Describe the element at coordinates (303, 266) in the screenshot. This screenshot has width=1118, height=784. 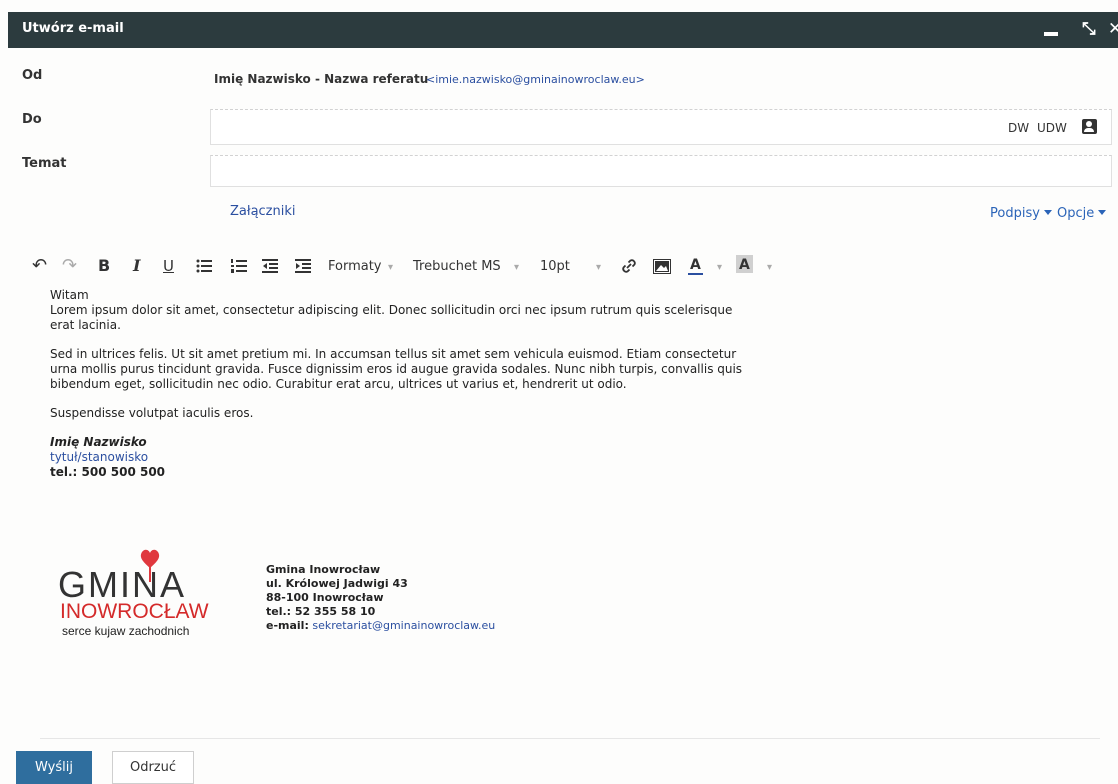
I see `indent-icon` at that location.